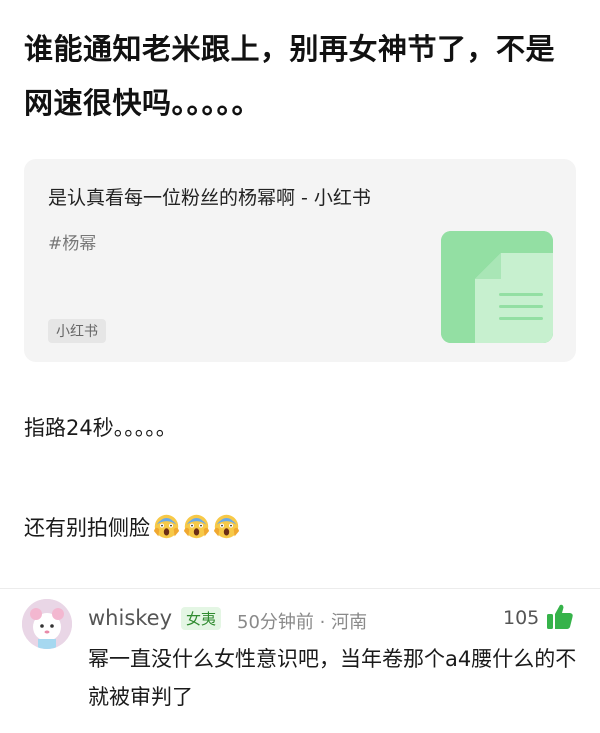  What do you see at coordinates (302, 622) in the screenshot?
I see `comment-time-location: 50分钟前 · 河南` at bounding box center [302, 622].